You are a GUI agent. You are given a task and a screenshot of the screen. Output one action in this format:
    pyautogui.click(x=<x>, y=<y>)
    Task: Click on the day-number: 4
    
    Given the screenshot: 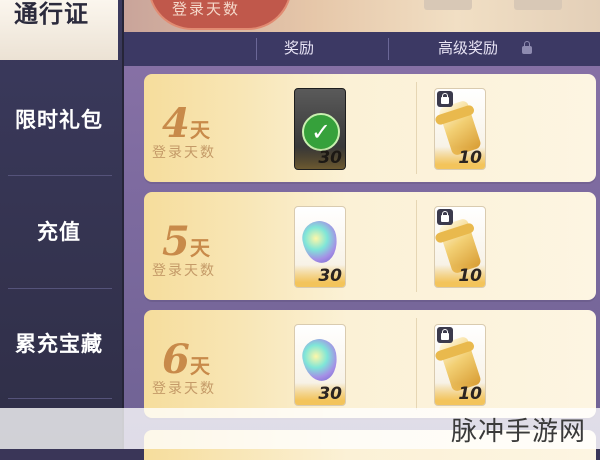 What is the action you would take?
    pyautogui.click(x=176, y=123)
    